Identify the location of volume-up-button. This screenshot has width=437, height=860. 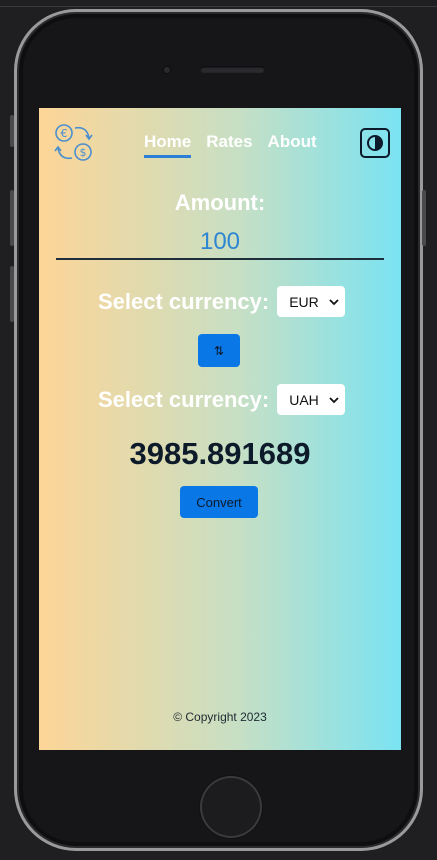
(12, 218).